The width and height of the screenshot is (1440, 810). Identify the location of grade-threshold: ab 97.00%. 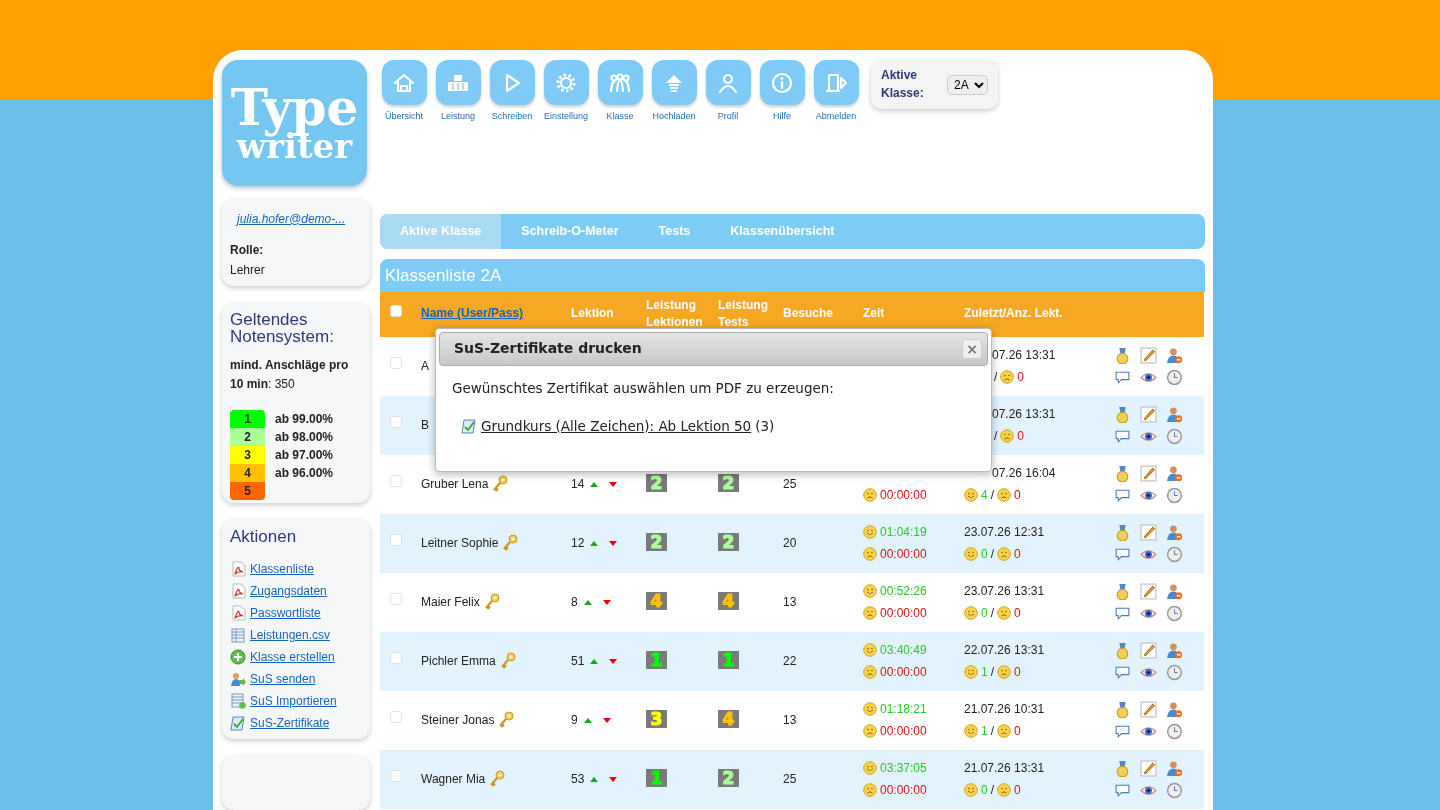
(304, 456).